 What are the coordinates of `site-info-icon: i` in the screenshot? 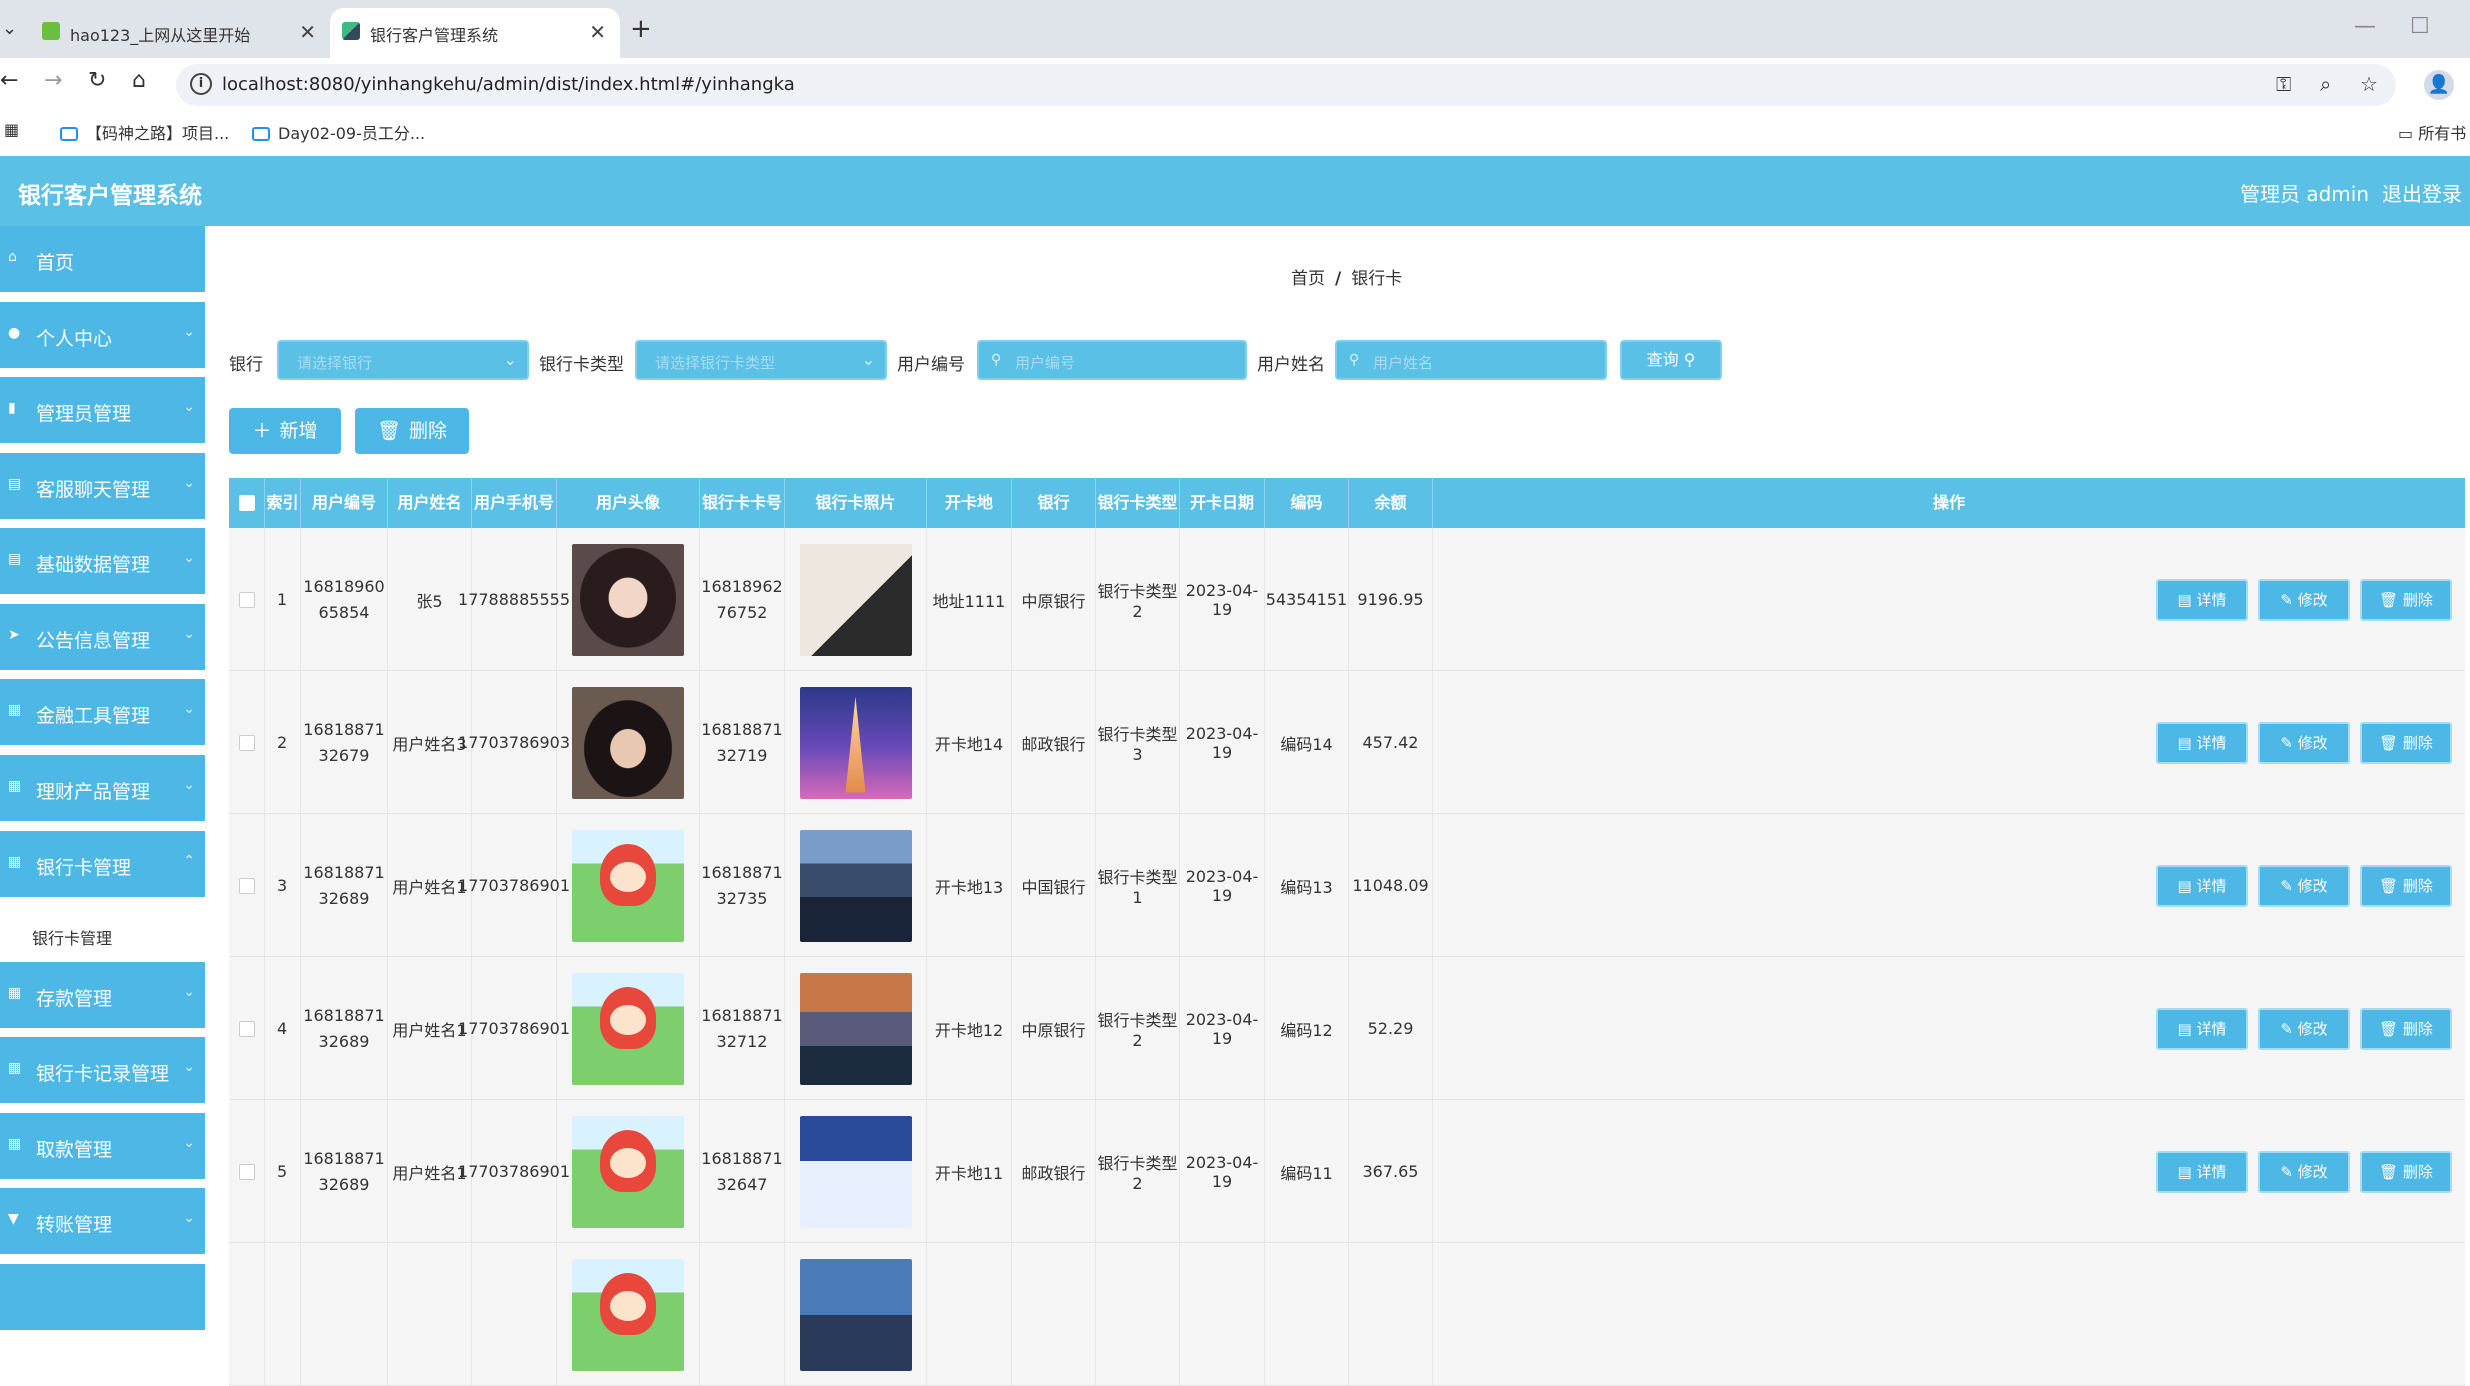 It's located at (201, 84).